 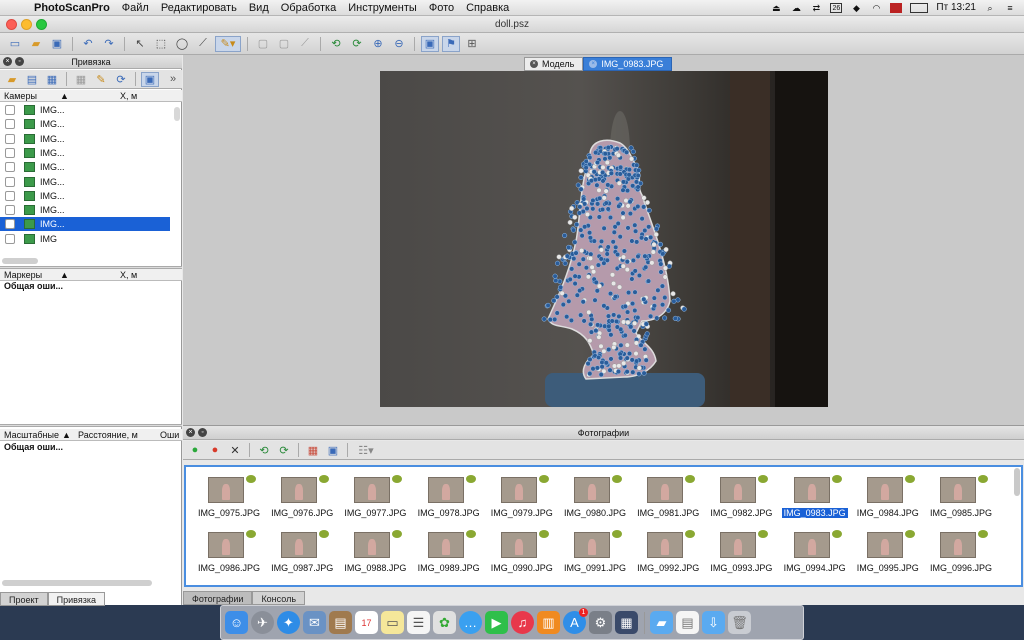 I want to click on menu-file: Файл, so click(x=135, y=8).